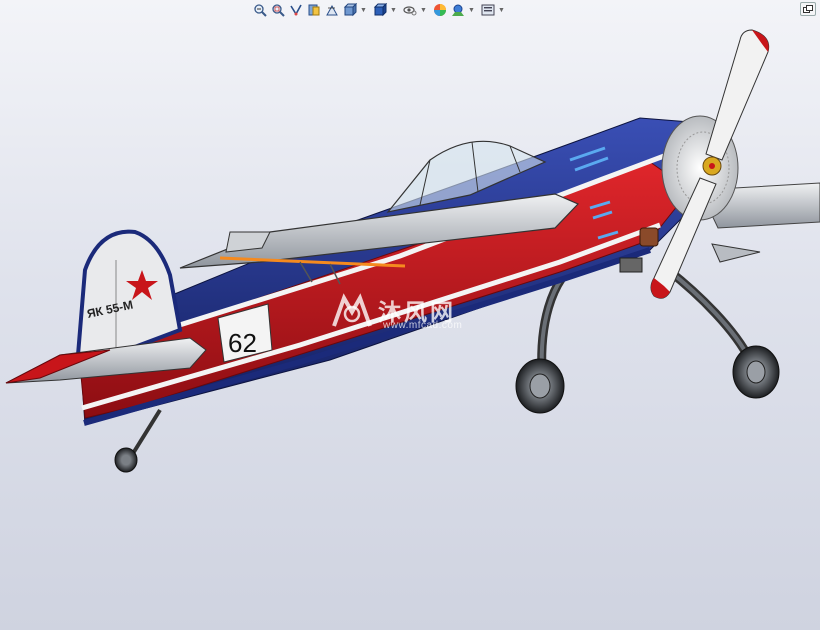 The image size is (820, 630). Describe the element at coordinates (423, 325) in the screenshot. I see `watermark-url: www.mfcad.com` at that location.